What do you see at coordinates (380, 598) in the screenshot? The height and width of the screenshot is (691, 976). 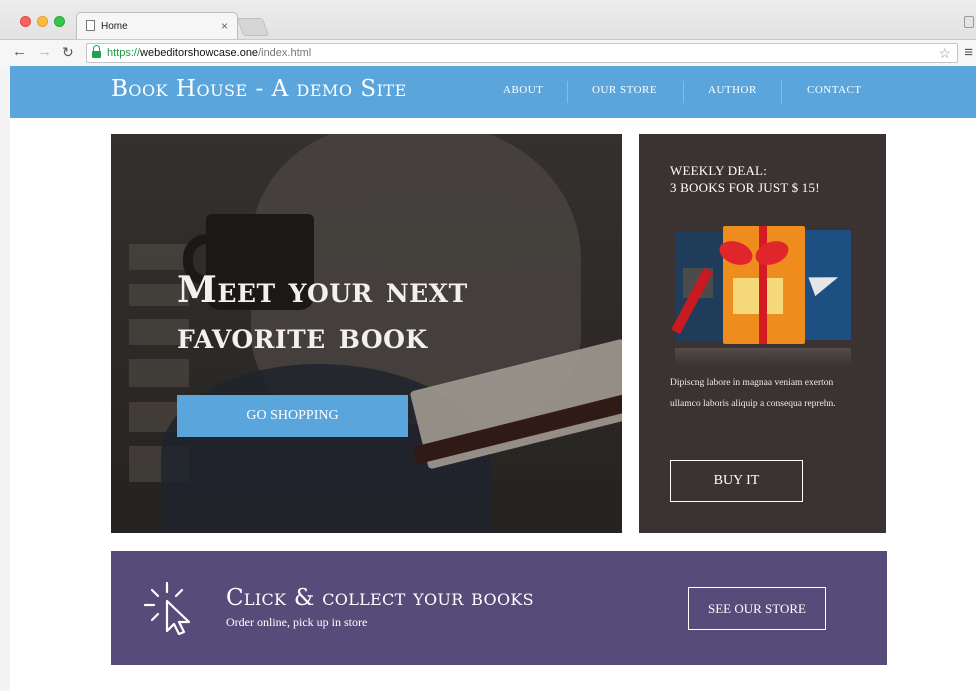 I see `collect-title: Click & collect your books` at bounding box center [380, 598].